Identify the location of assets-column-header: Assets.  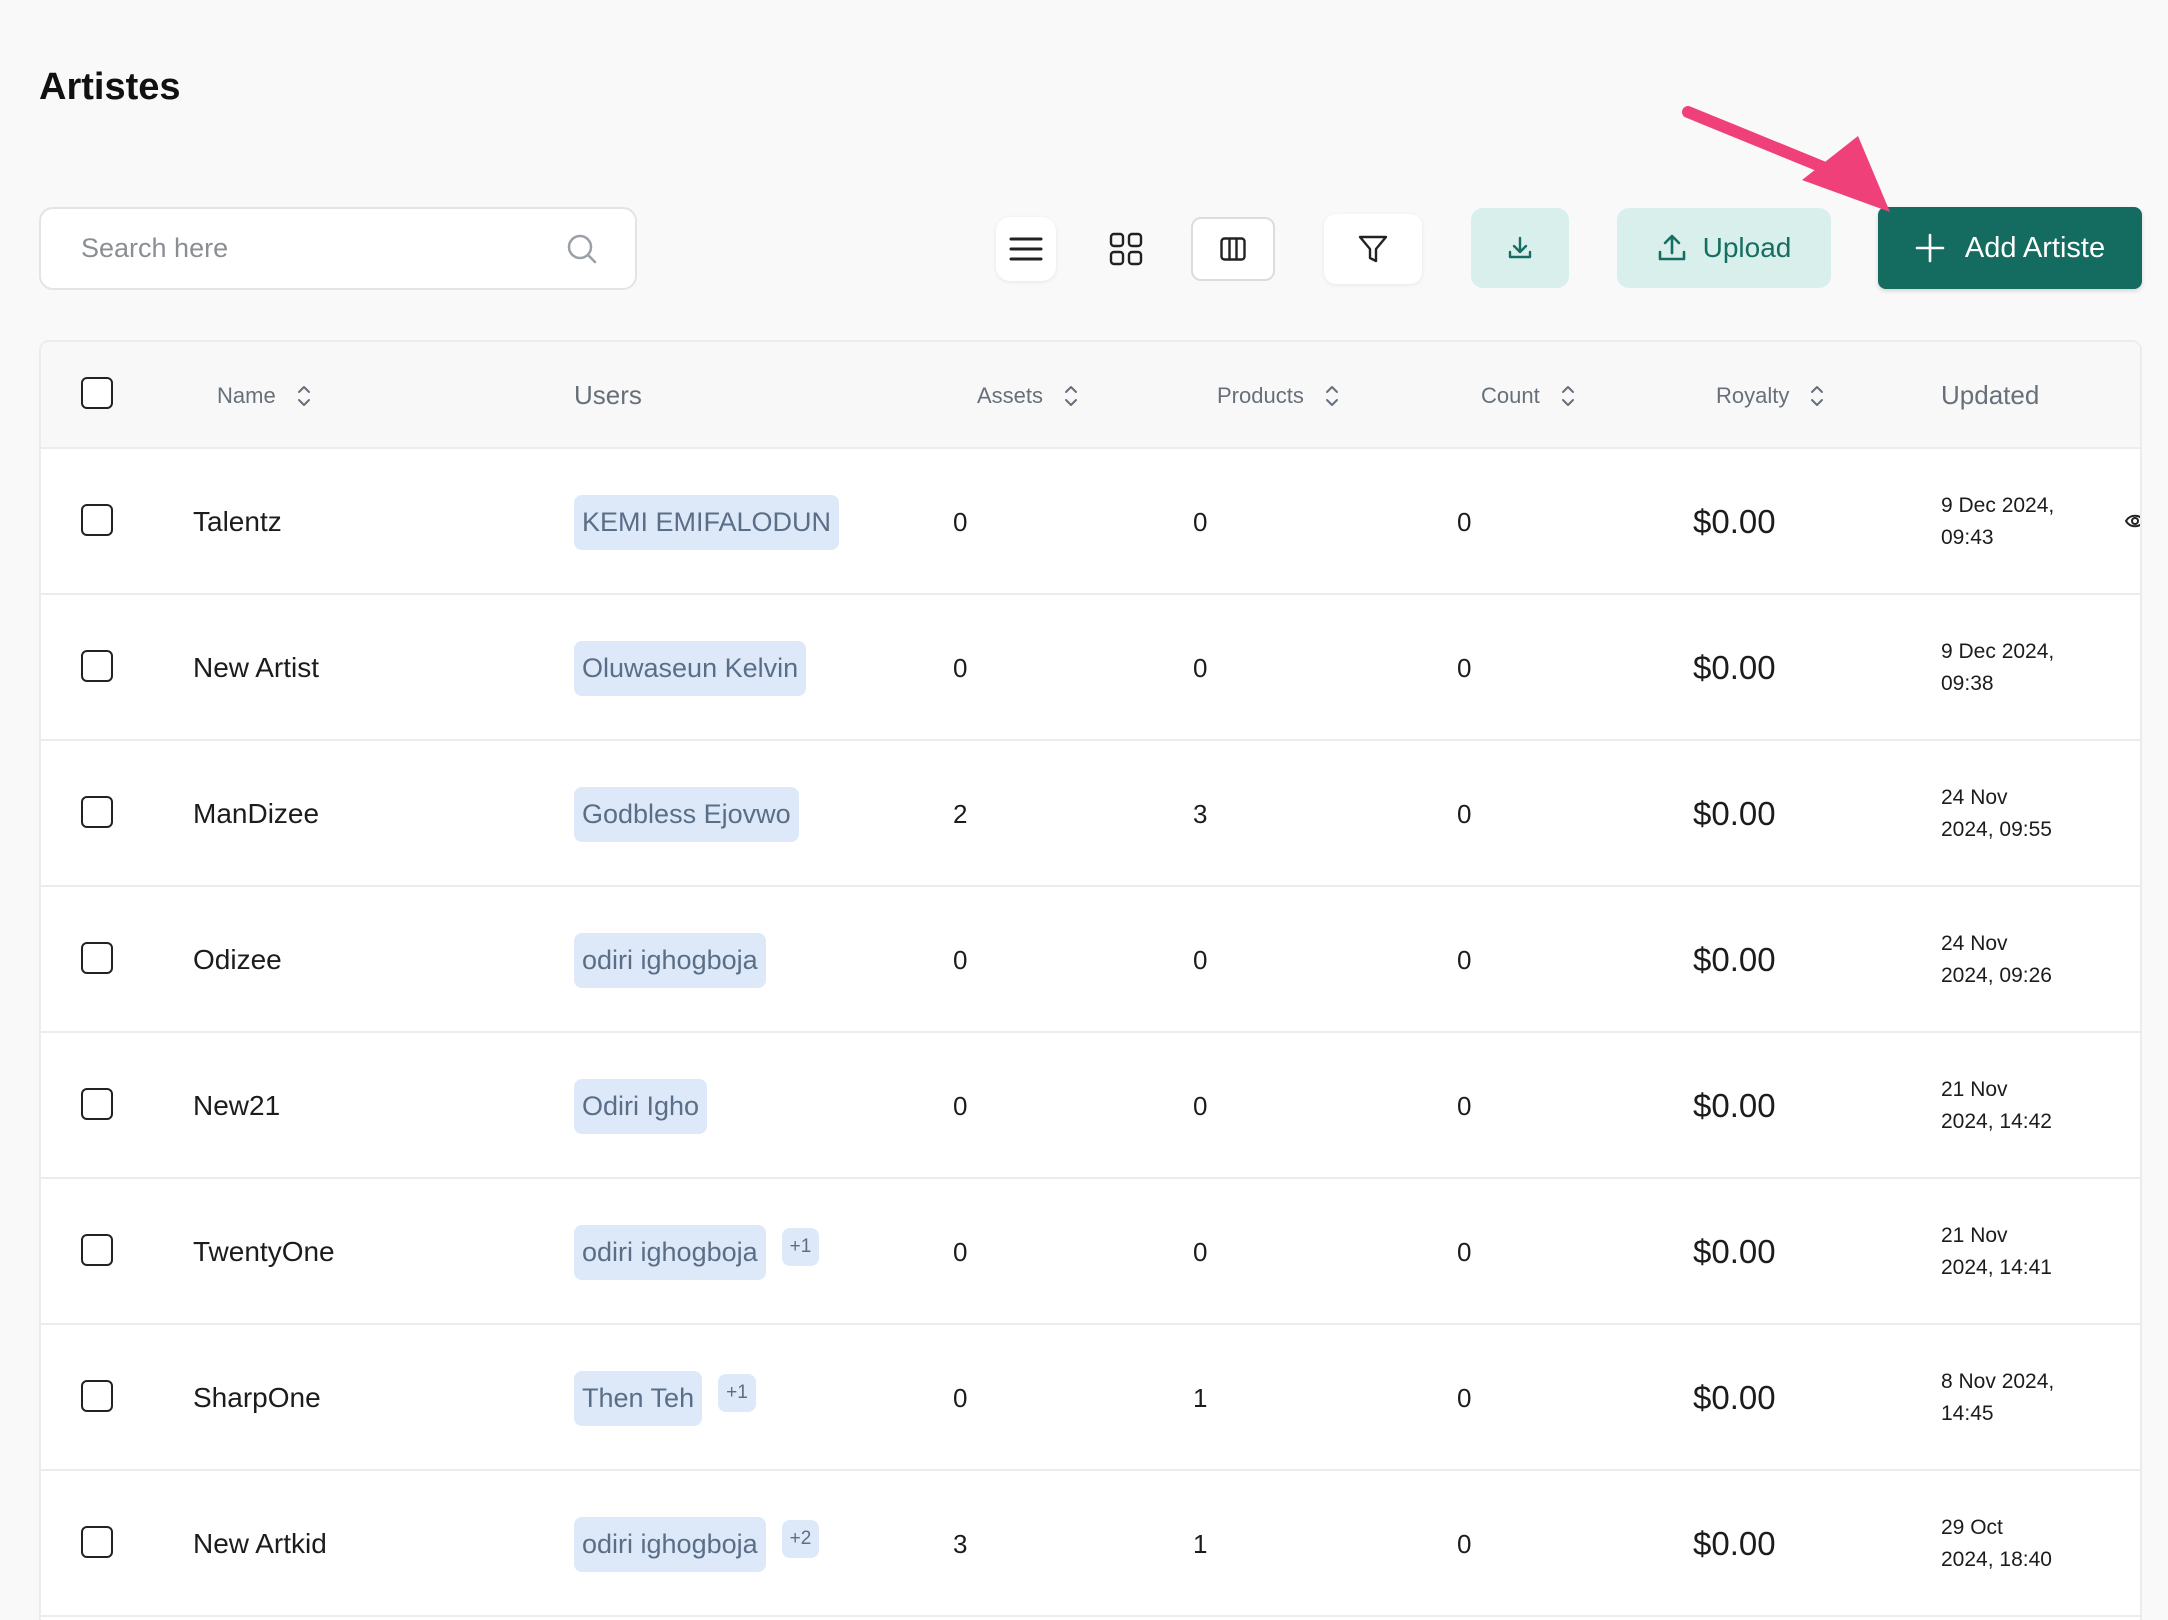
(1028, 395).